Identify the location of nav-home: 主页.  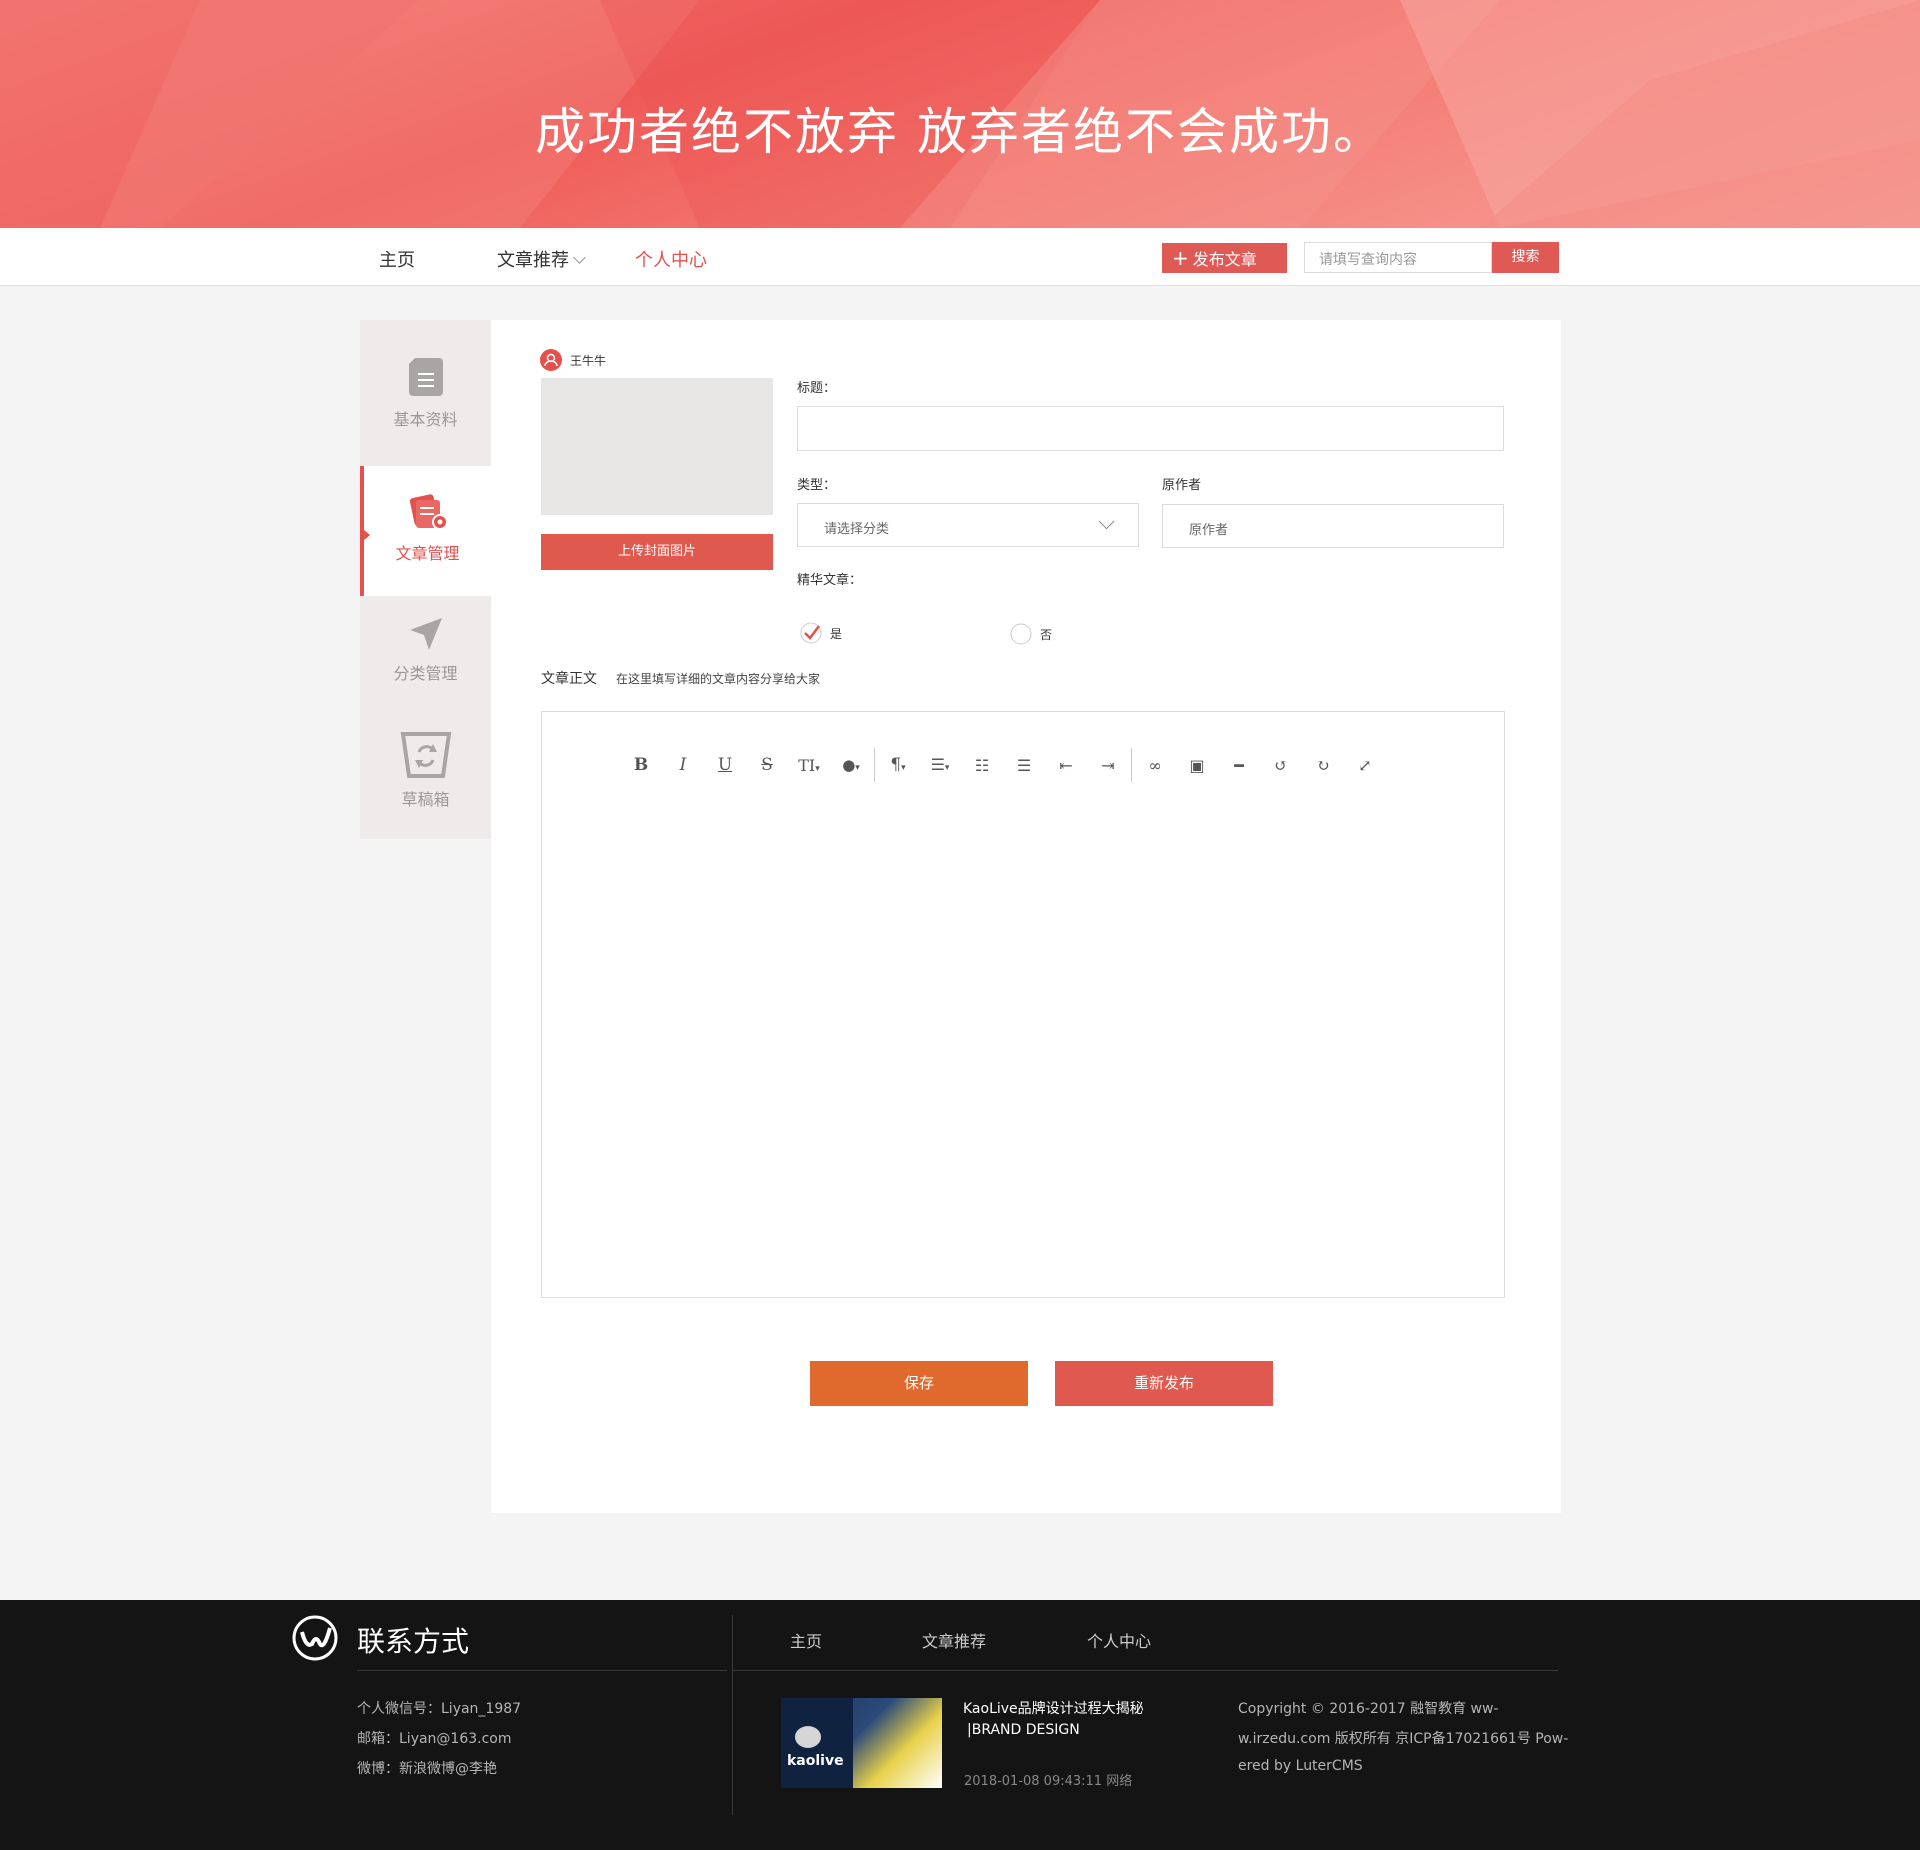
(397, 259).